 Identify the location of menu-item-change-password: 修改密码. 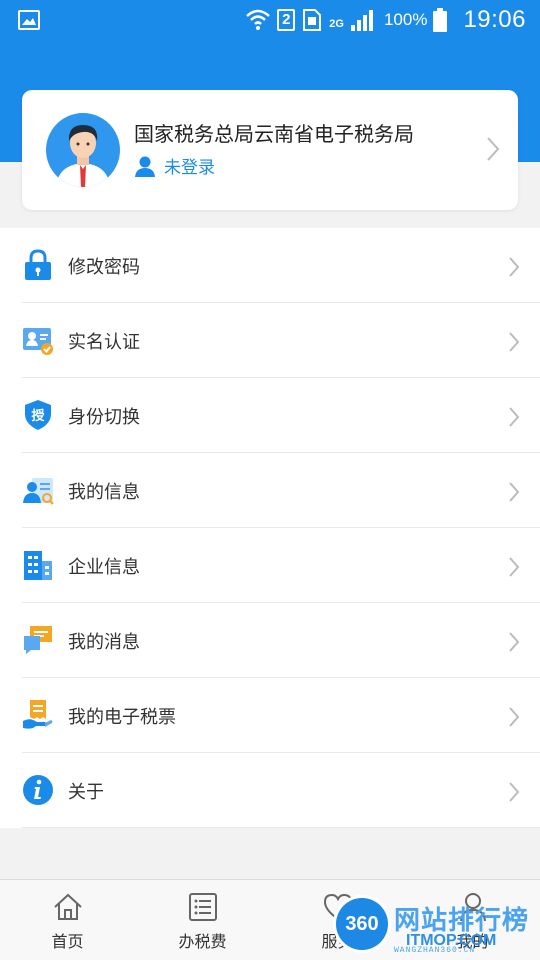
(270, 265).